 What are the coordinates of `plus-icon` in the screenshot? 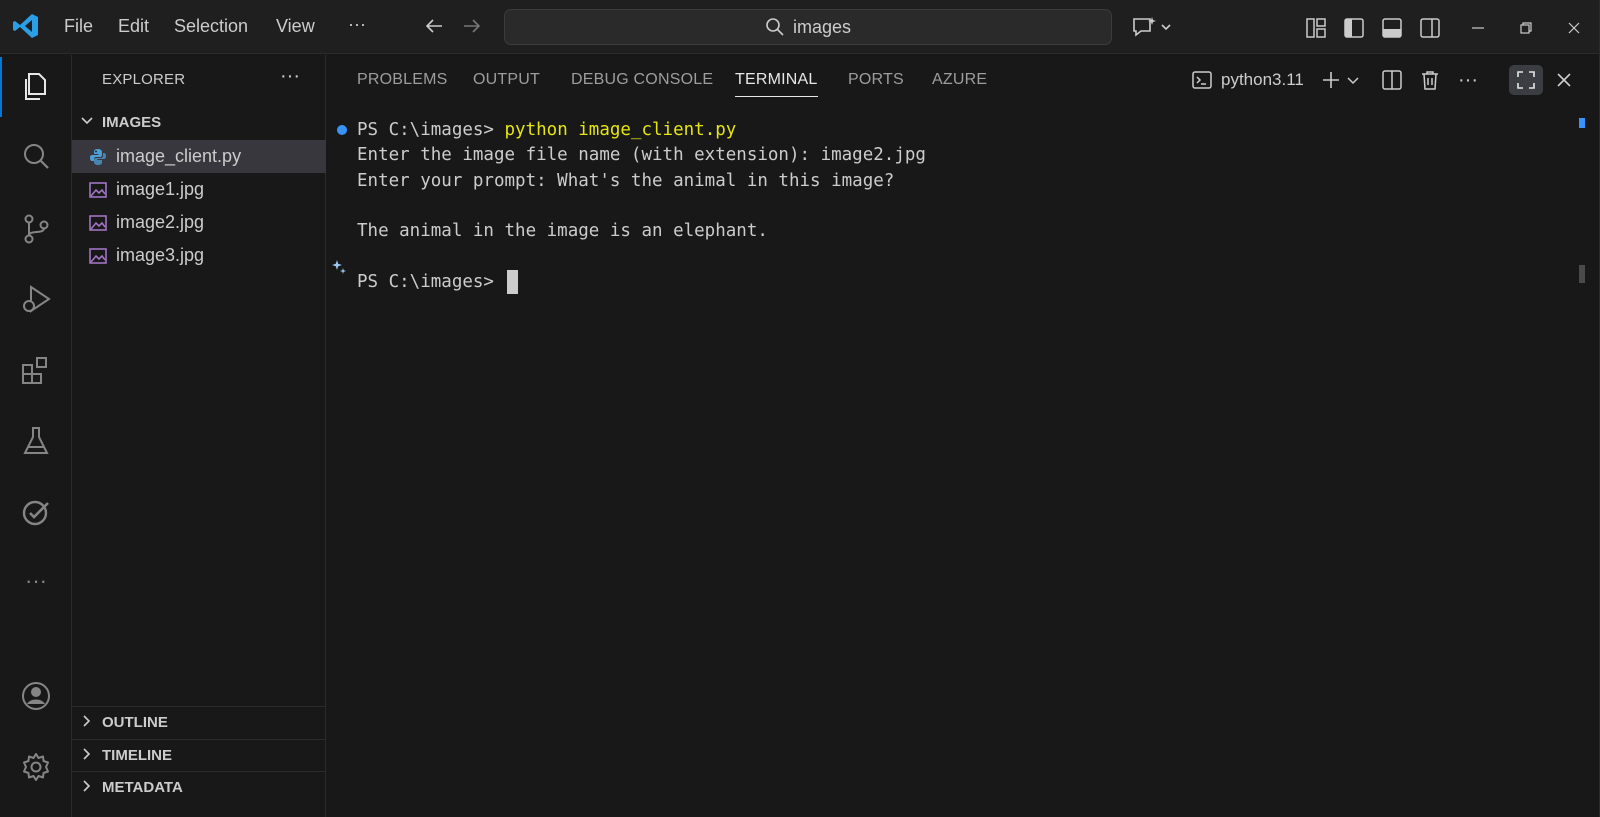 It's located at (1331, 80).